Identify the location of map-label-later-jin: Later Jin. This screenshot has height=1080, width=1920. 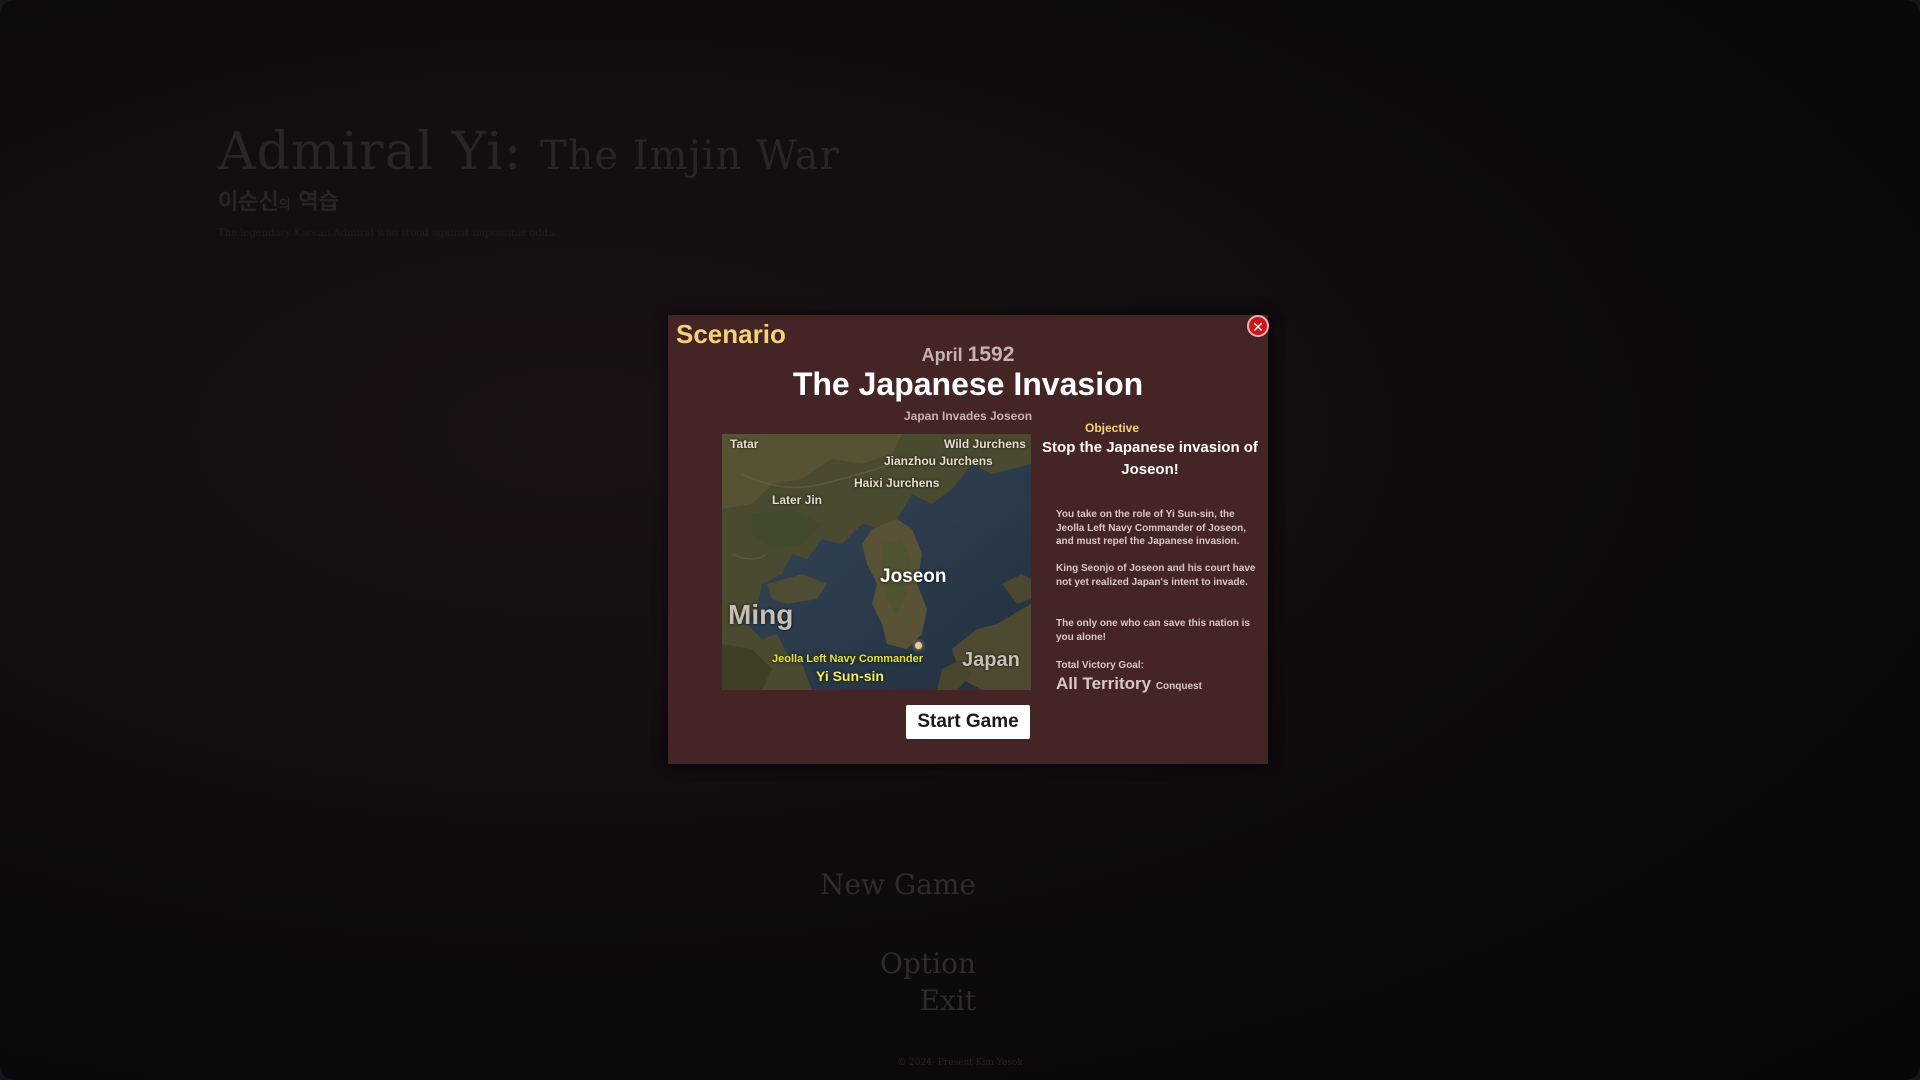
(797, 500).